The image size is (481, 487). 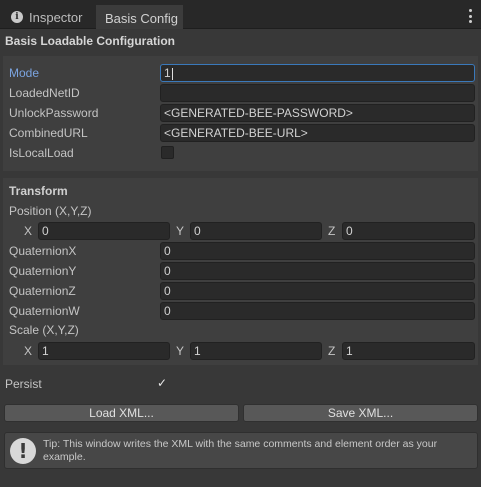 I want to click on loaded-net-id-input, so click(x=317, y=93).